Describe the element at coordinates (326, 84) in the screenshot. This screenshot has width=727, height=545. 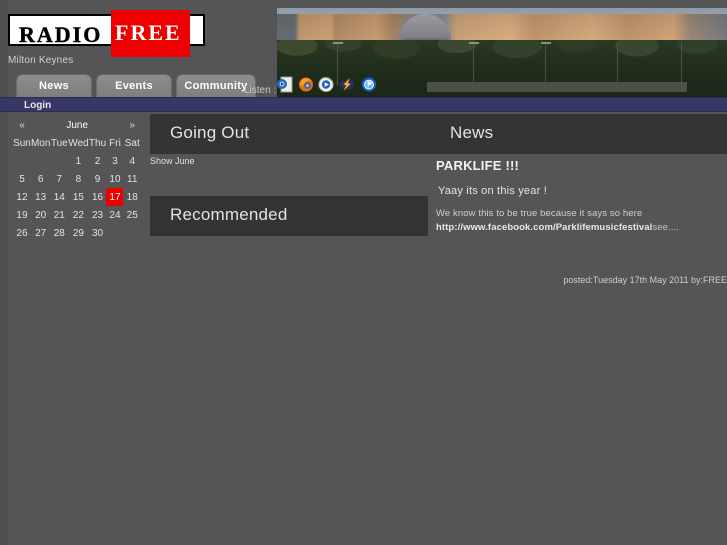
I see `media-player-icon` at that location.